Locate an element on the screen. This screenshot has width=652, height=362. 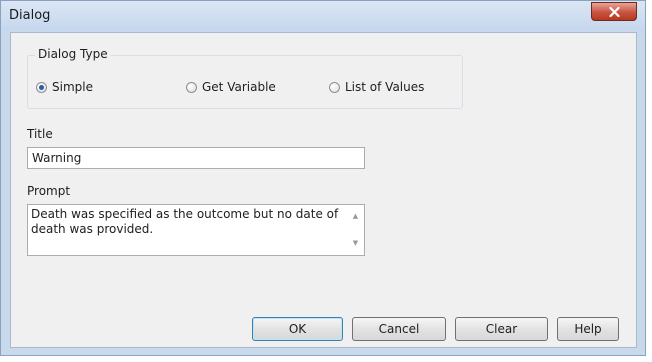
radio-list-of-values: List of Values is located at coordinates (376, 87).